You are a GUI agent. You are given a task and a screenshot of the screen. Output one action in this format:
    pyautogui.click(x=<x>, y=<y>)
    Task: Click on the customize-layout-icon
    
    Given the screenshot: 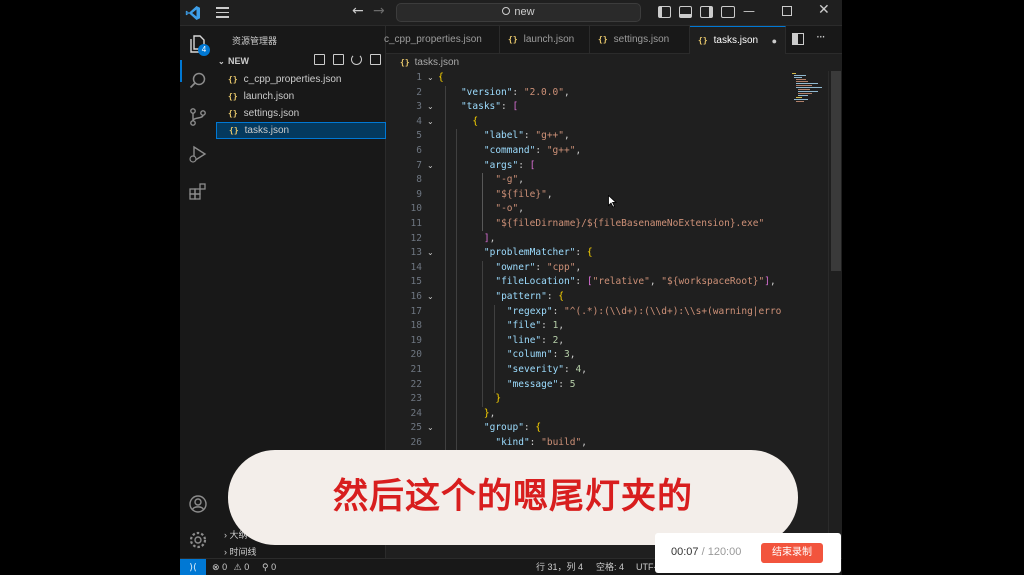 What is the action you would take?
    pyautogui.click(x=728, y=12)
    